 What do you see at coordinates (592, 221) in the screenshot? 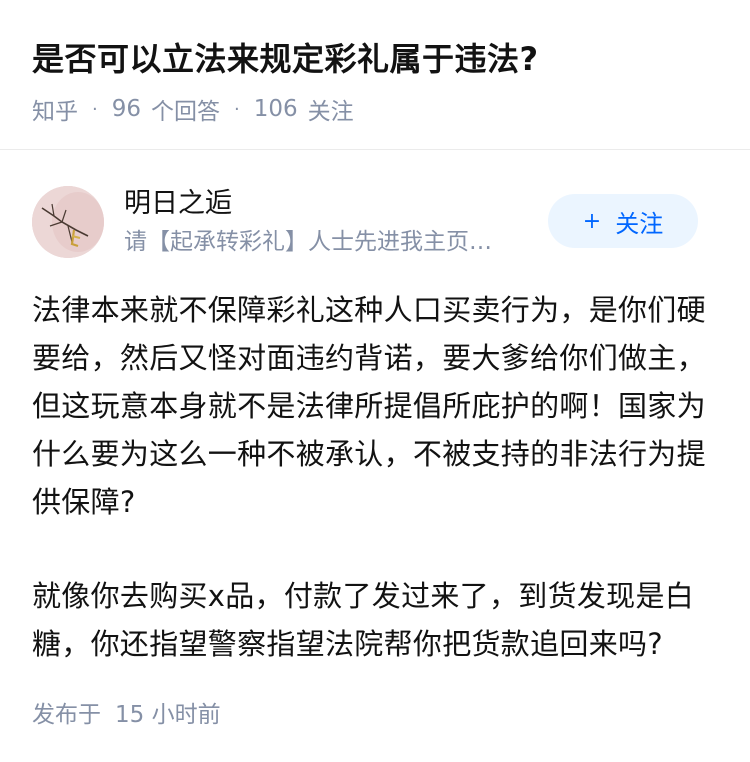
I see `plus-icon: +` at bounding box center [592, 221].